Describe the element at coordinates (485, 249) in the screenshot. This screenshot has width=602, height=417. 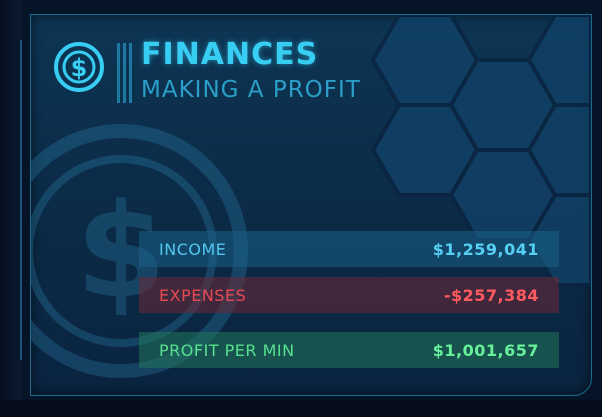
I see `income-value: $1,259,041` at that location.